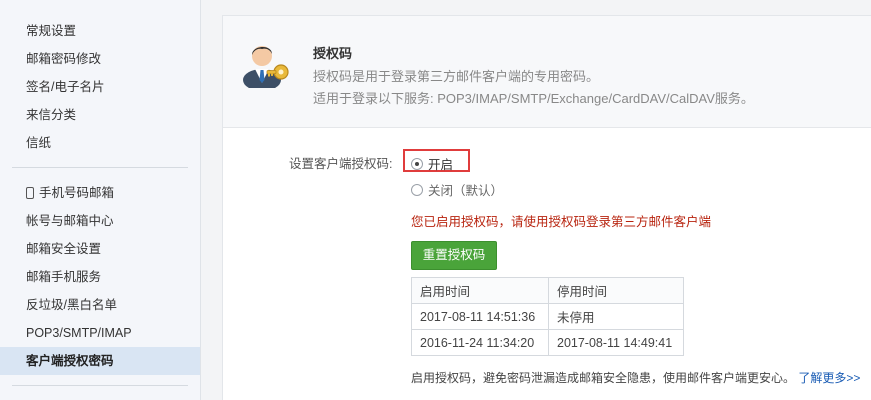  Describe the element at coordinates (100, 115) in the screenshot. I see `nav-item-mail-filter: 来信分类` at that location.